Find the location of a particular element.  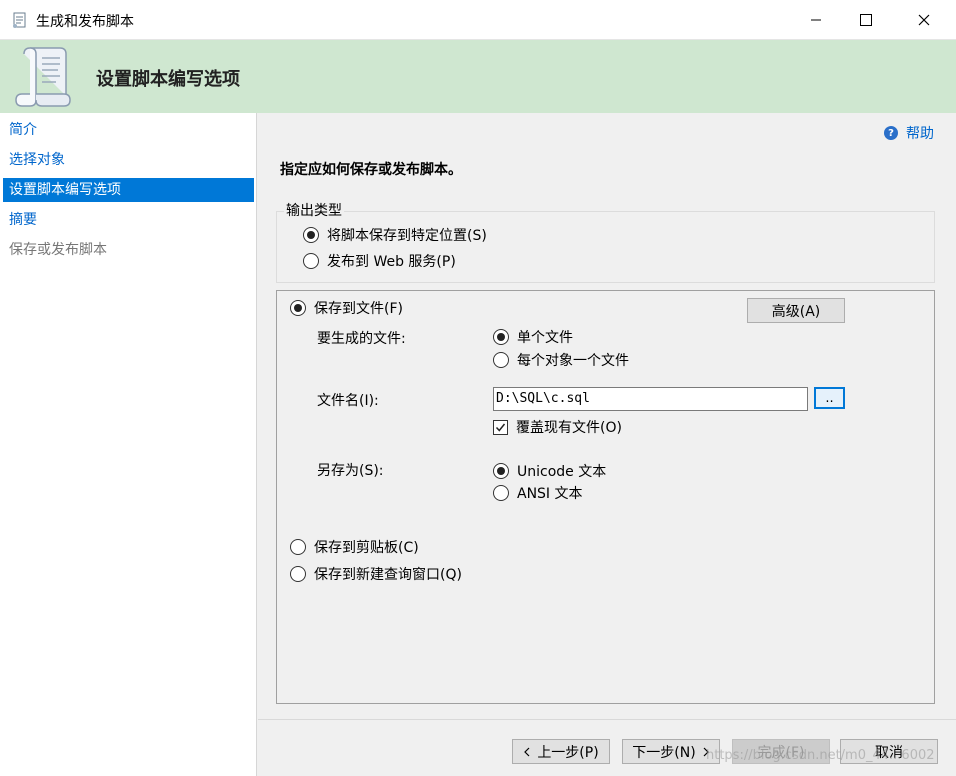

radio-label: ANSI 文本 is located at coordinates (550, 494).